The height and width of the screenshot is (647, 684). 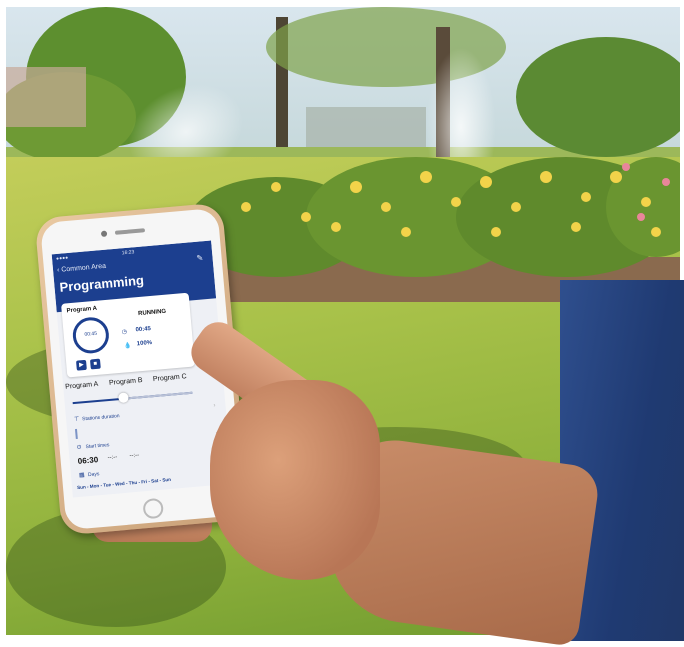 What do you see at coordinates (134, 456) in the screenshot?
I see `start-time-3: --:--` at bounding box center [134, 456].